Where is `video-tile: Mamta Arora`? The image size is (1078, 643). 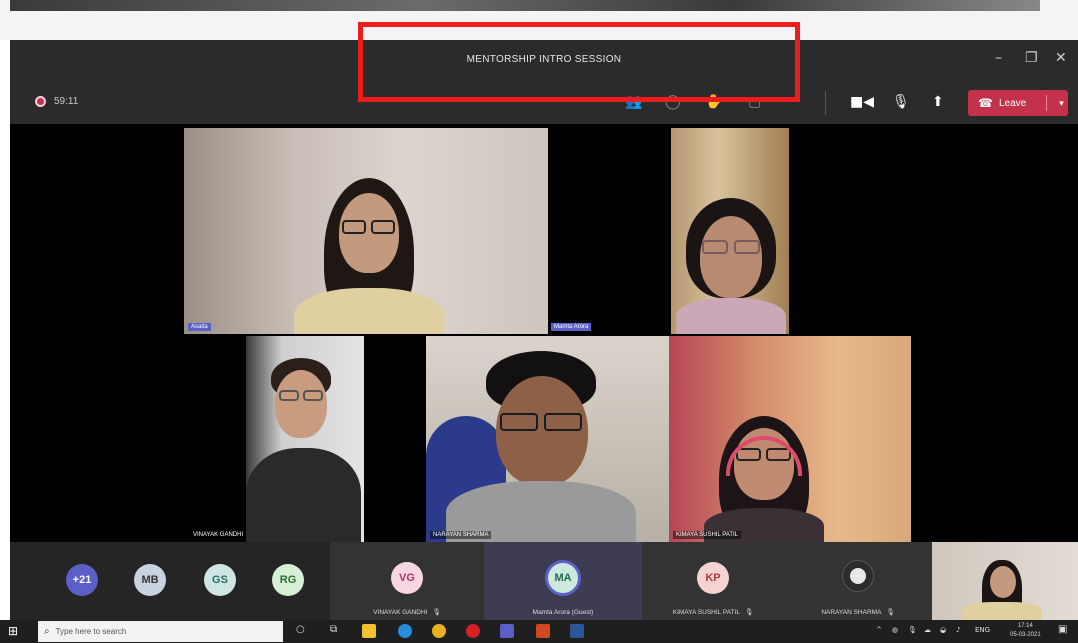 video-tile: Mamta Arora is located at coordinates (670, 231).